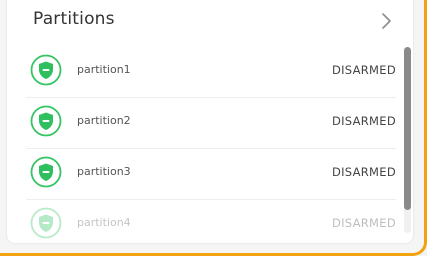 The image size is (427, 256). I want to click on partition-name: partition1, so click(104, 69).